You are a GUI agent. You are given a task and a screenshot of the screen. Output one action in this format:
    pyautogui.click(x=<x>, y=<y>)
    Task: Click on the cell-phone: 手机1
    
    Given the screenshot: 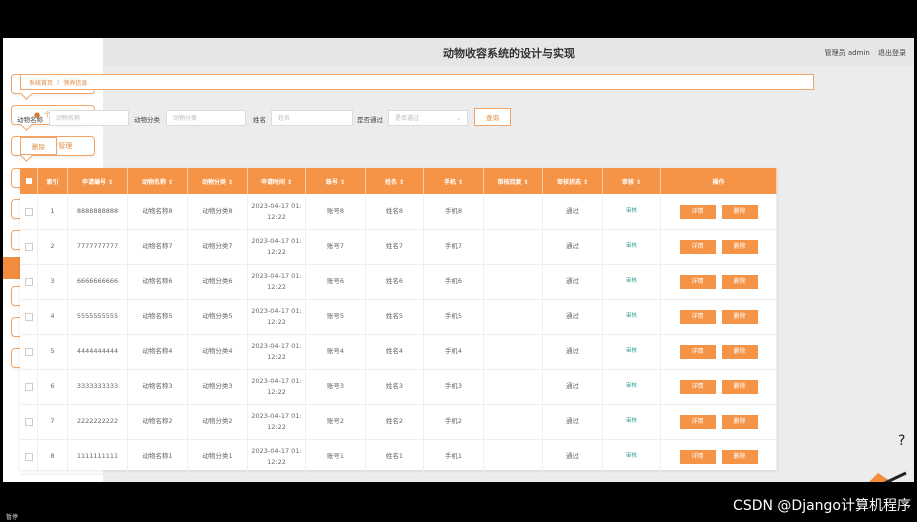 What is the action you would take?
    pyautogui.click(x=454, y=456)
    